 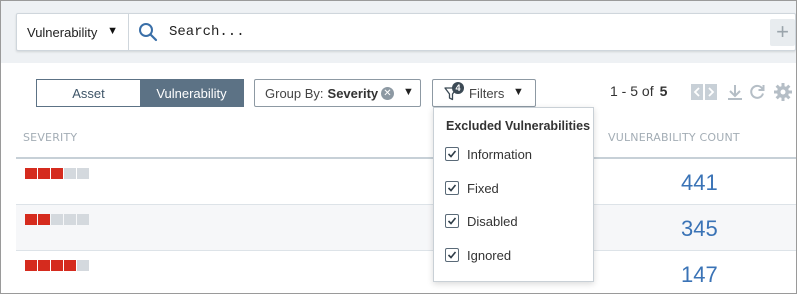 What do you see at coordinates (699, 183) in the screenshot?
I see `vulnerability-count: 441` at bounding box center [699, 183].